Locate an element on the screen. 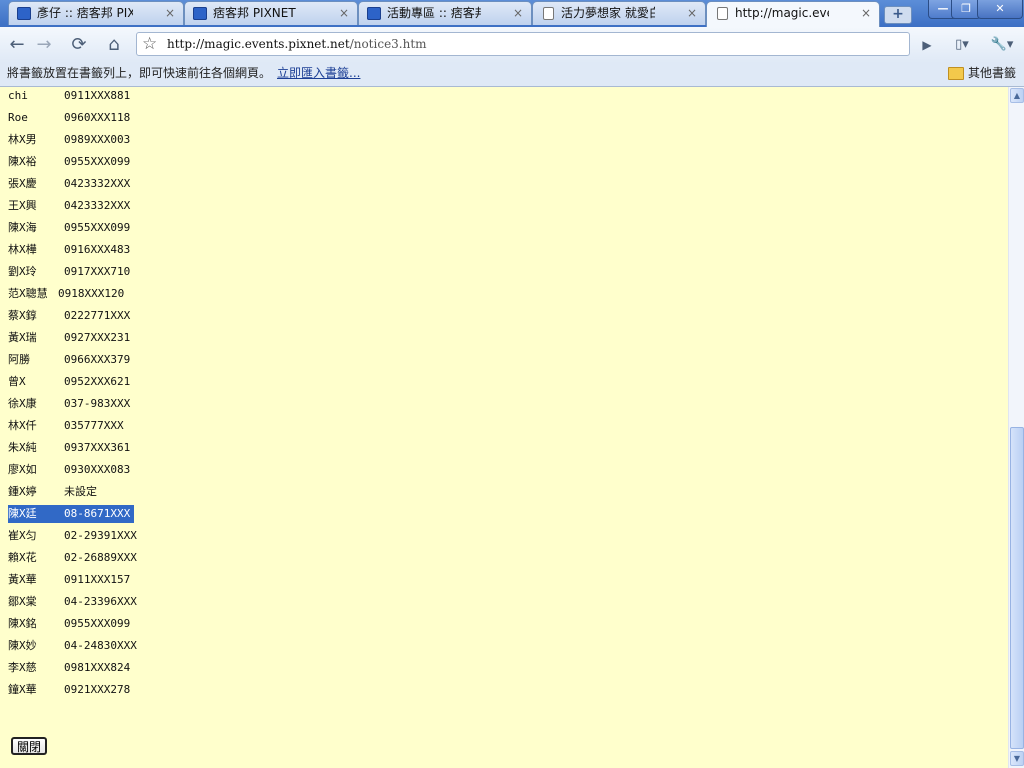 This screenshot has height=768, width=1024. scroll-up-arrow-icon: ▲ is located at coordinates (1017, 95).